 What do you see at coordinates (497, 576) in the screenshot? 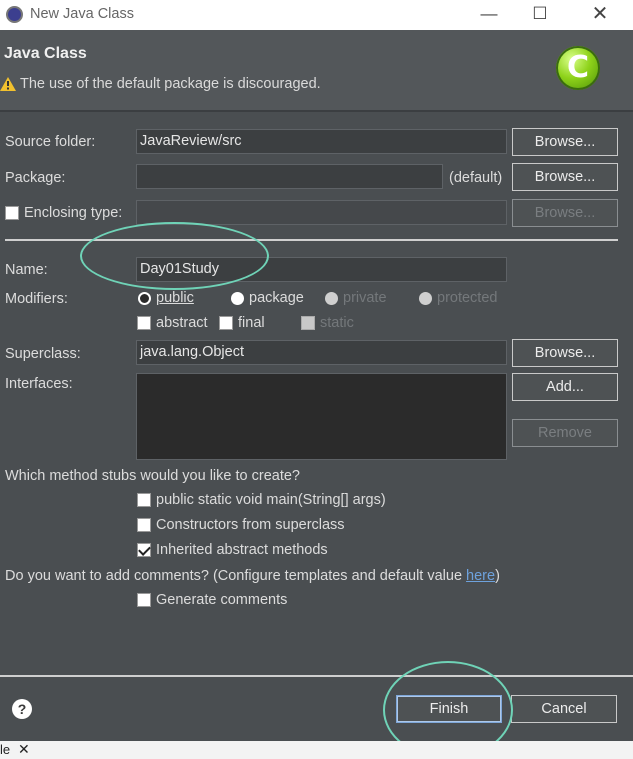
I see `comments-question-suffix: )` at bounding box center [497, 576].